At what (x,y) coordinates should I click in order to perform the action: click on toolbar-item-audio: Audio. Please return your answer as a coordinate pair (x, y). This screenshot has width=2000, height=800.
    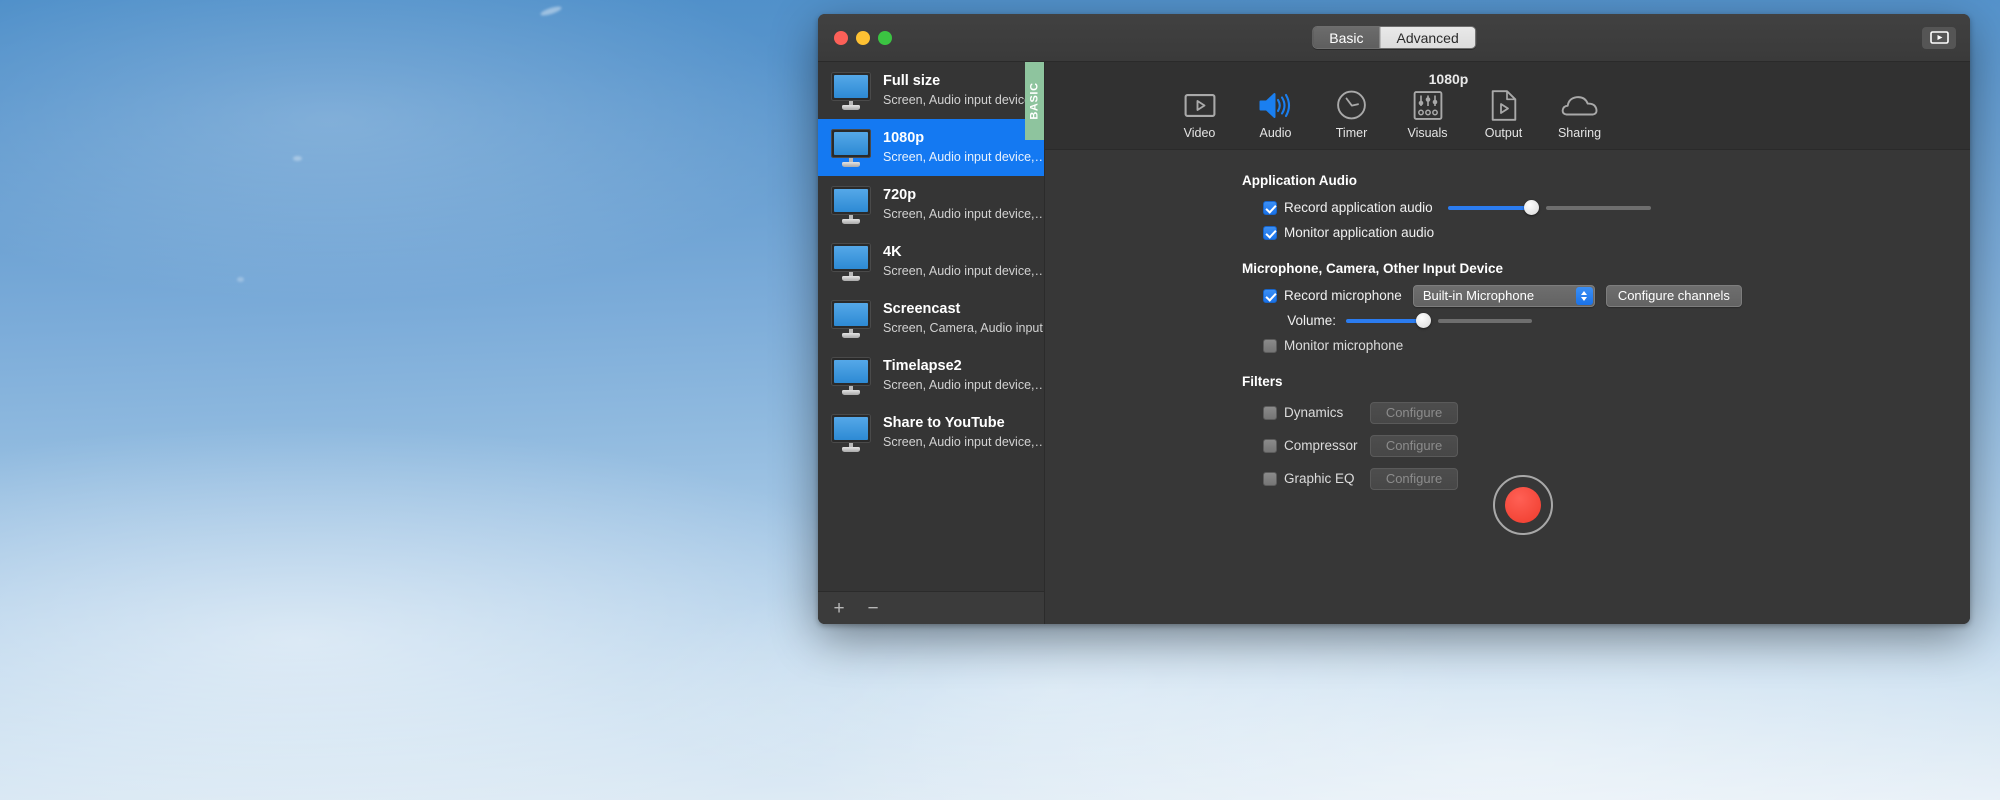
    Looking at the image, I should click on (1275, 114).